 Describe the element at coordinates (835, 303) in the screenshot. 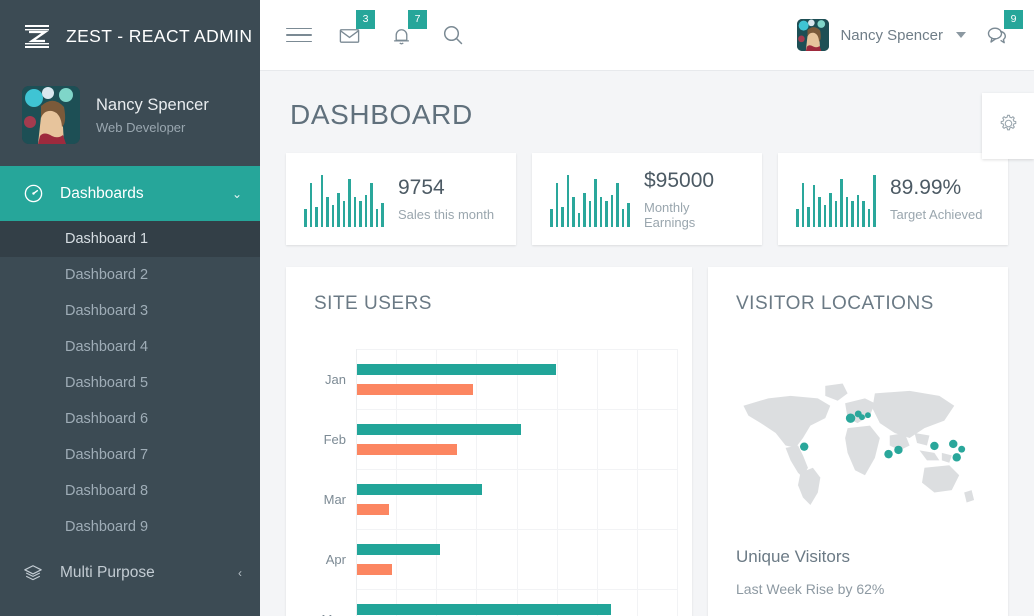

I see `visitor-locations-title: VISITOR LOCATIONS` at that location.